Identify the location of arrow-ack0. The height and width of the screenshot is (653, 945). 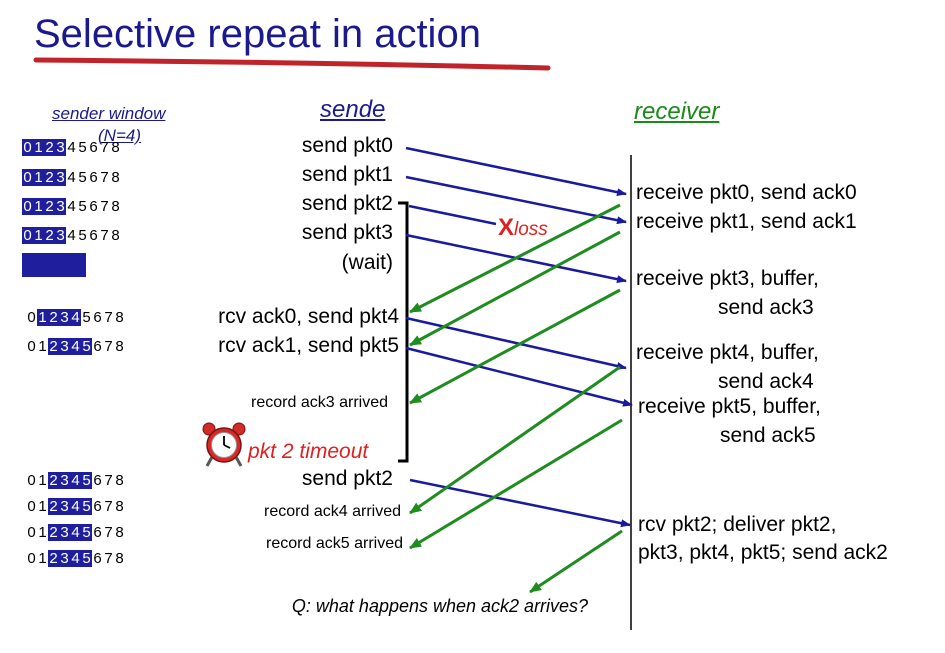
(515, 258).